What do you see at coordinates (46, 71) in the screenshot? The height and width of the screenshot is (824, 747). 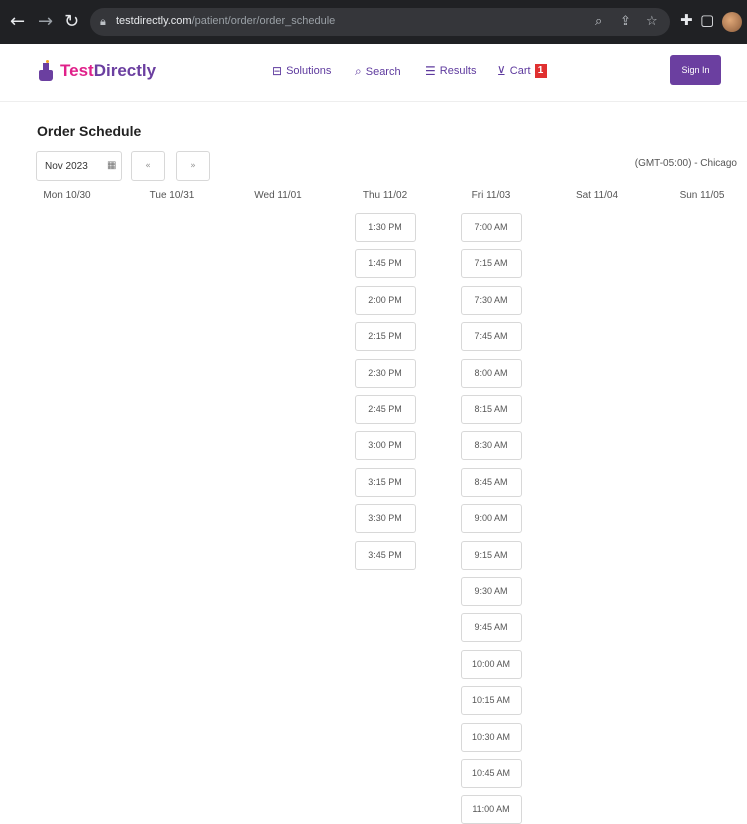 I see `flask-icon` at bounding box center [46, 71].